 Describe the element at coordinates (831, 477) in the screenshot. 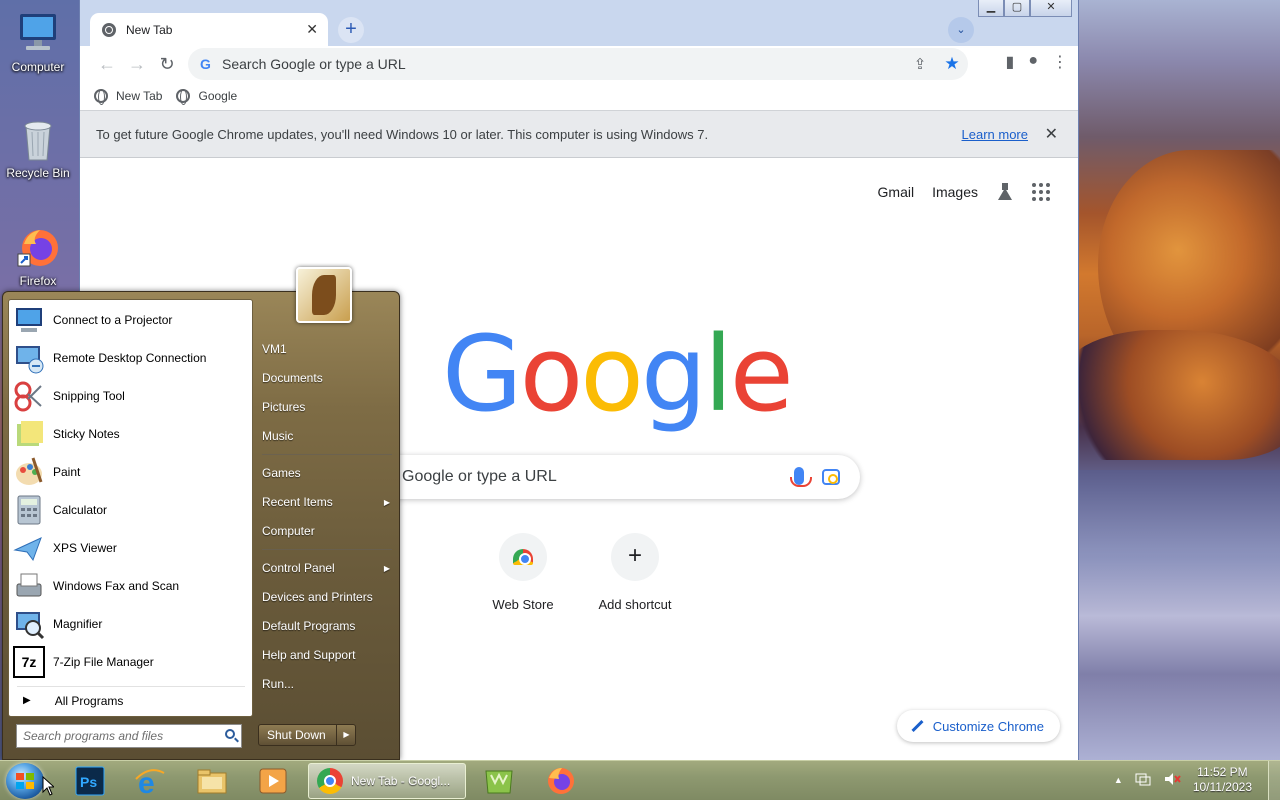

I see `google-lens-icon` at that location.